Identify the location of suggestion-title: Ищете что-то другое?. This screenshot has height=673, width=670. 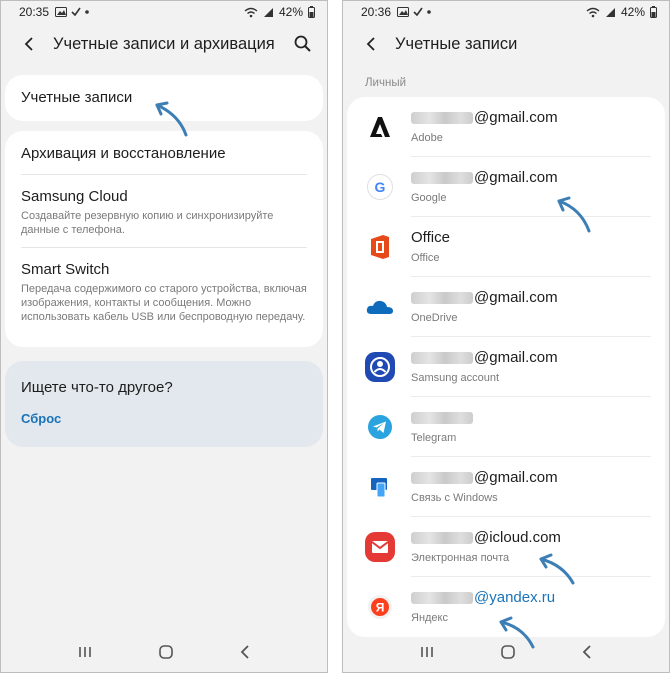
(97, 387).